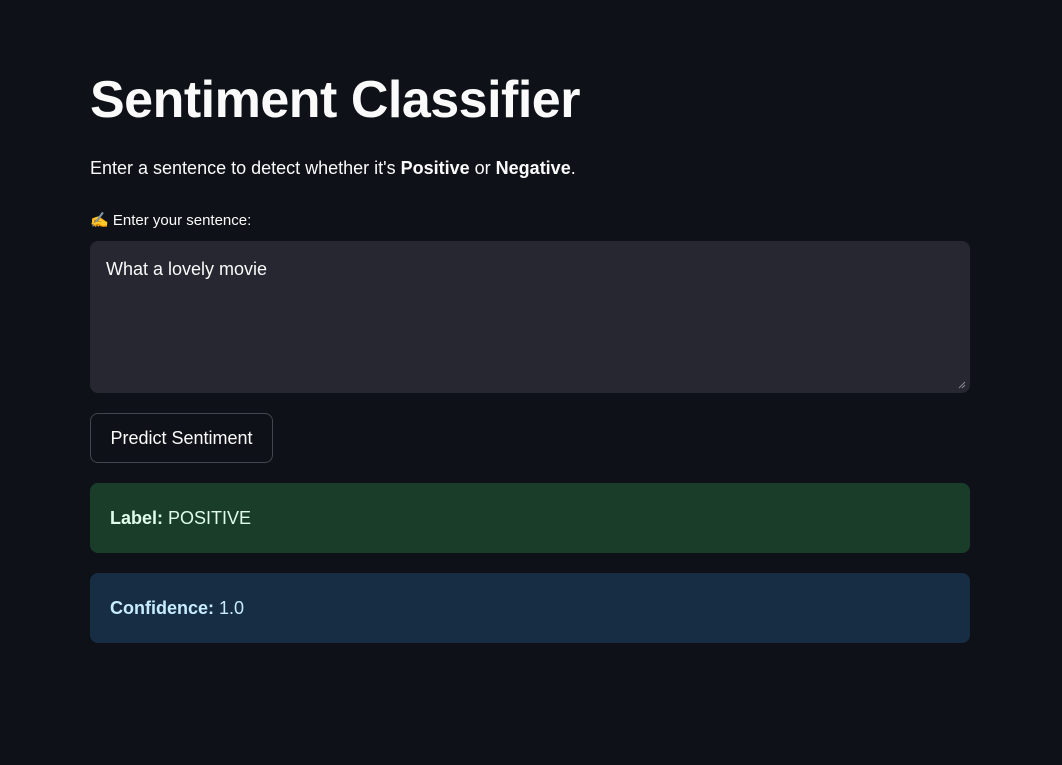 Image resolution: width=1062 pixels, height=765 pixels. Describe the element at coordinates (335, 100) in the screenshot. I see `page-title: Sentiment Classifier` at that location.